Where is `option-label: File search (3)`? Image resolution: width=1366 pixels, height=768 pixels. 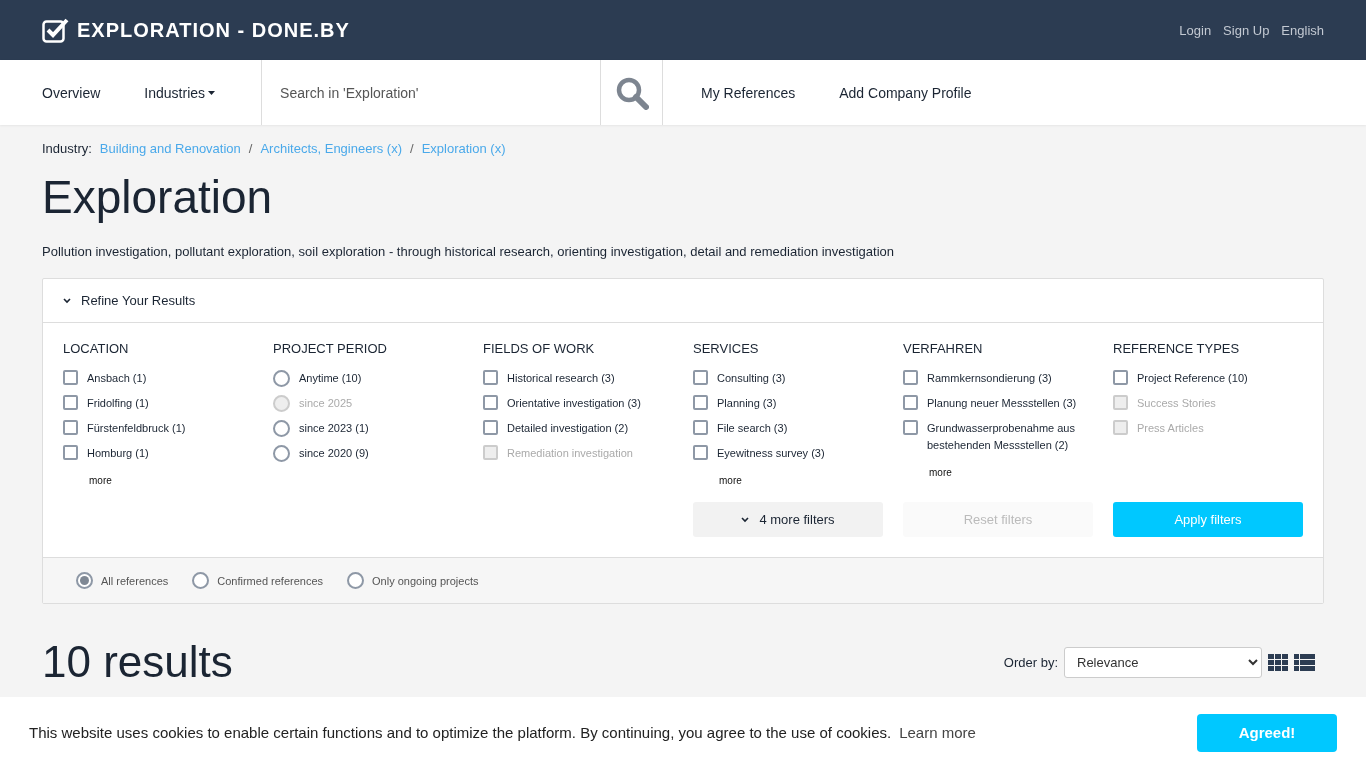
option-label: File search (3) is located at coordinates (752, 428).